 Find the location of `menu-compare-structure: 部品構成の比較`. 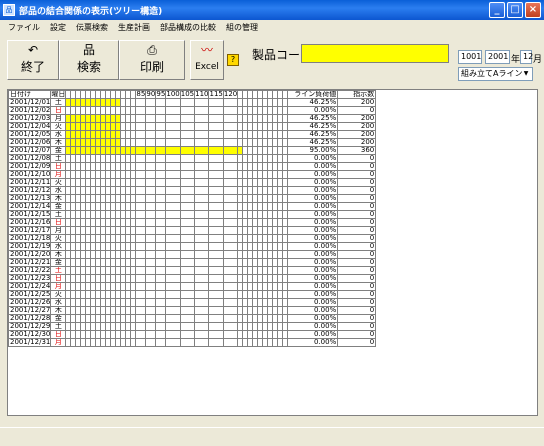

menu-compare-structure: 部品構成の比較 is located at coordinates (188, 27).